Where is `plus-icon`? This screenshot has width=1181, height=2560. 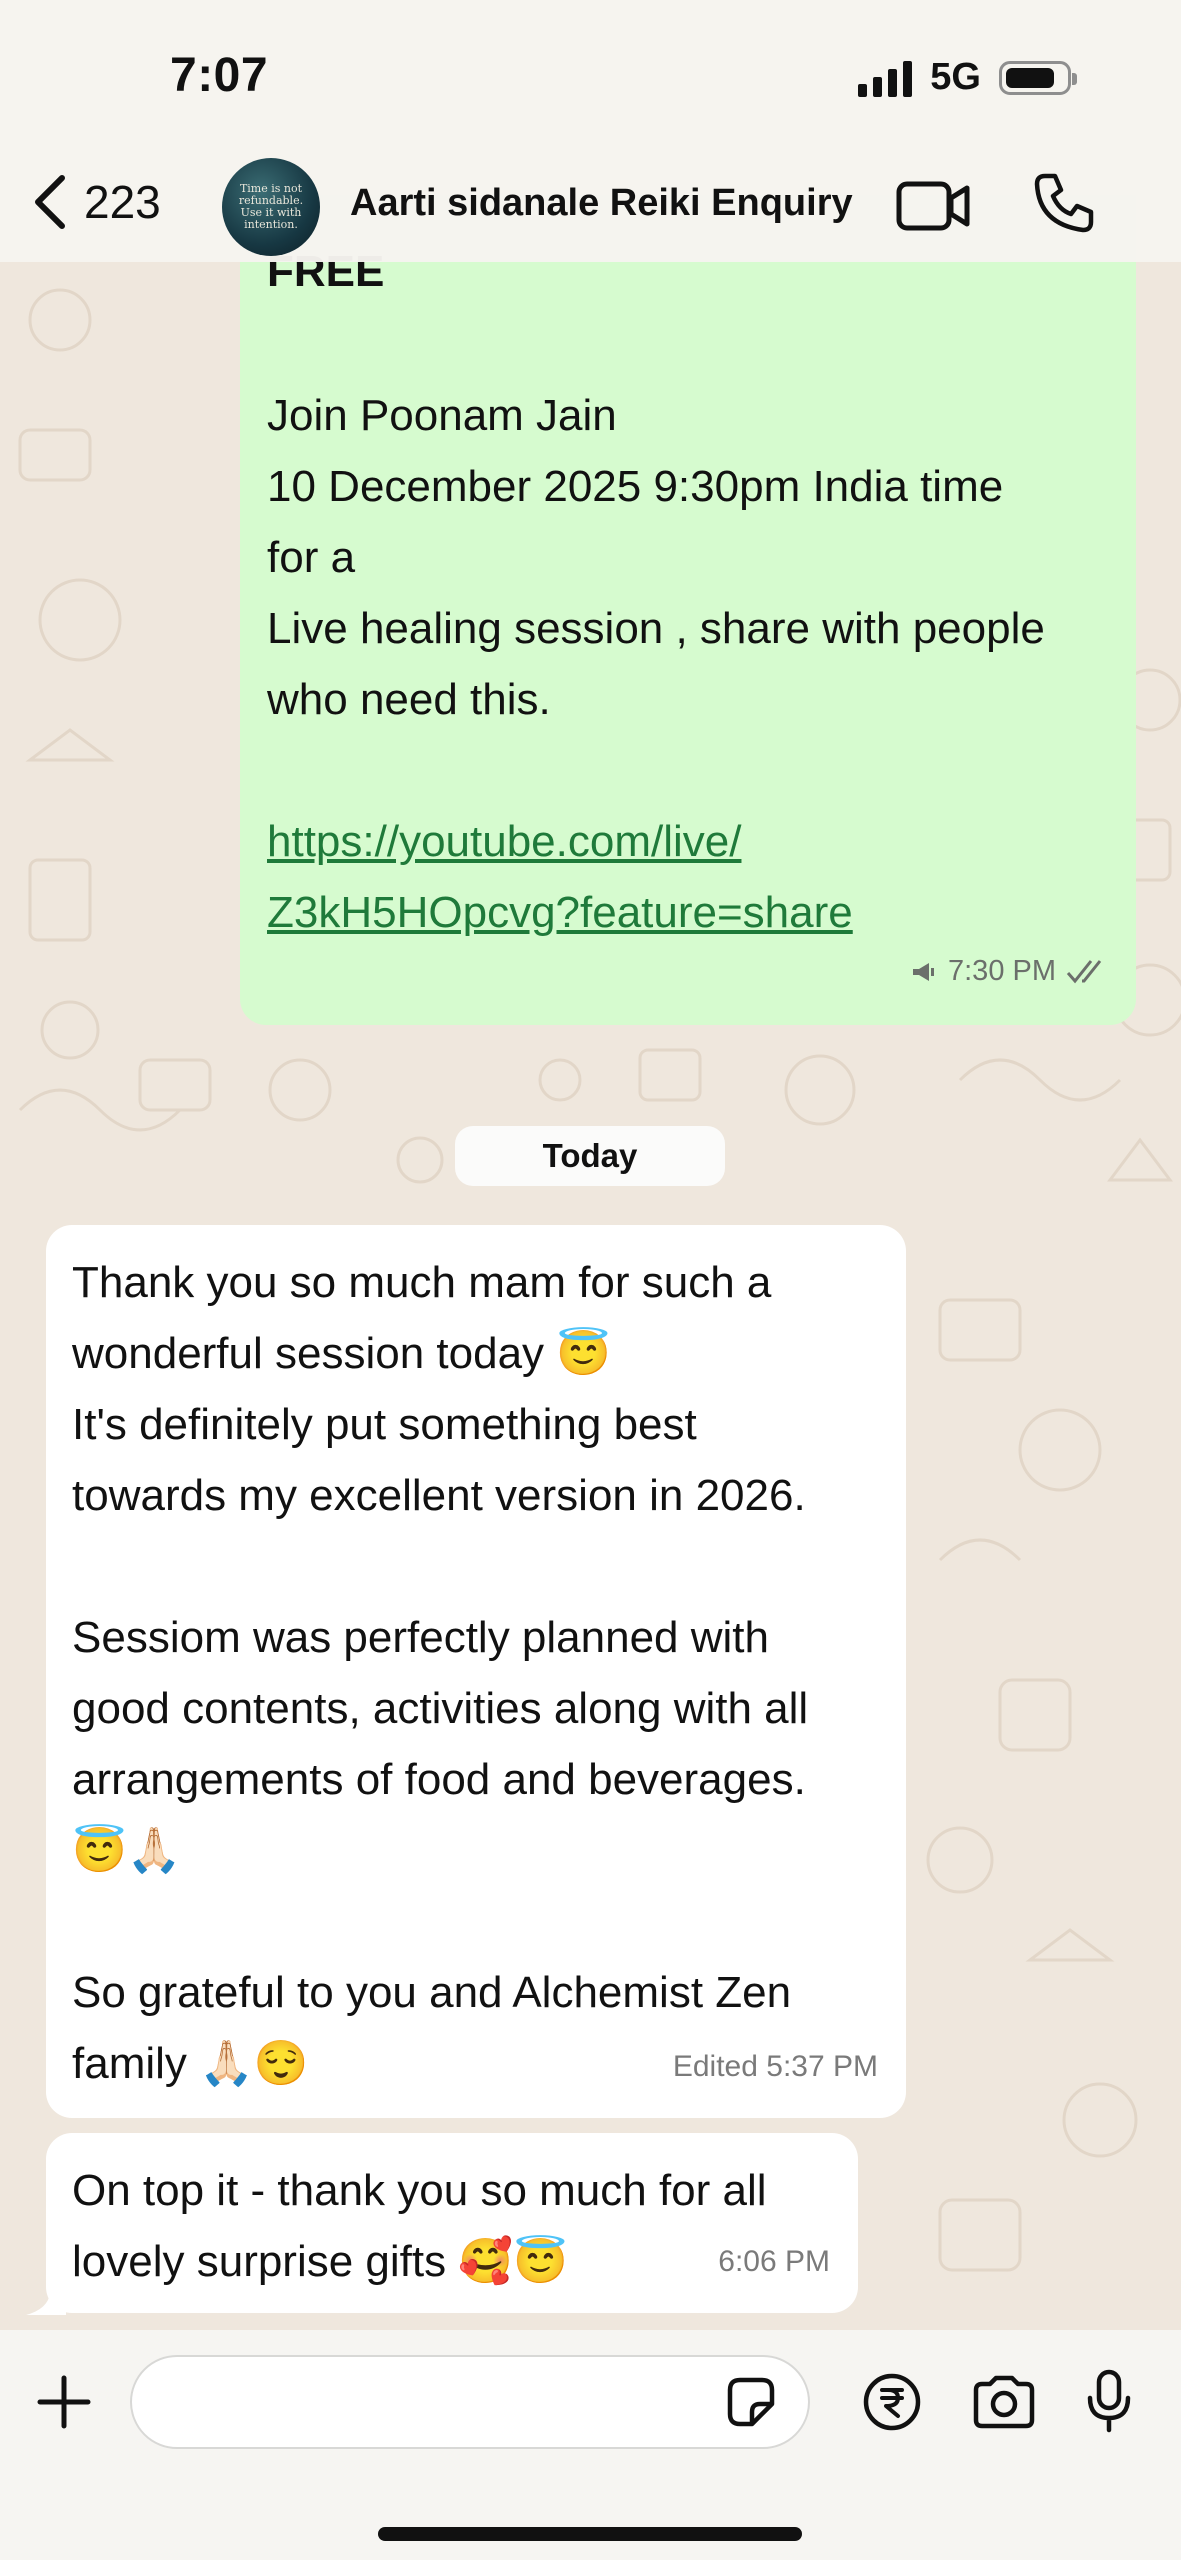
plus-icon is located at coordinates (64, 2402).